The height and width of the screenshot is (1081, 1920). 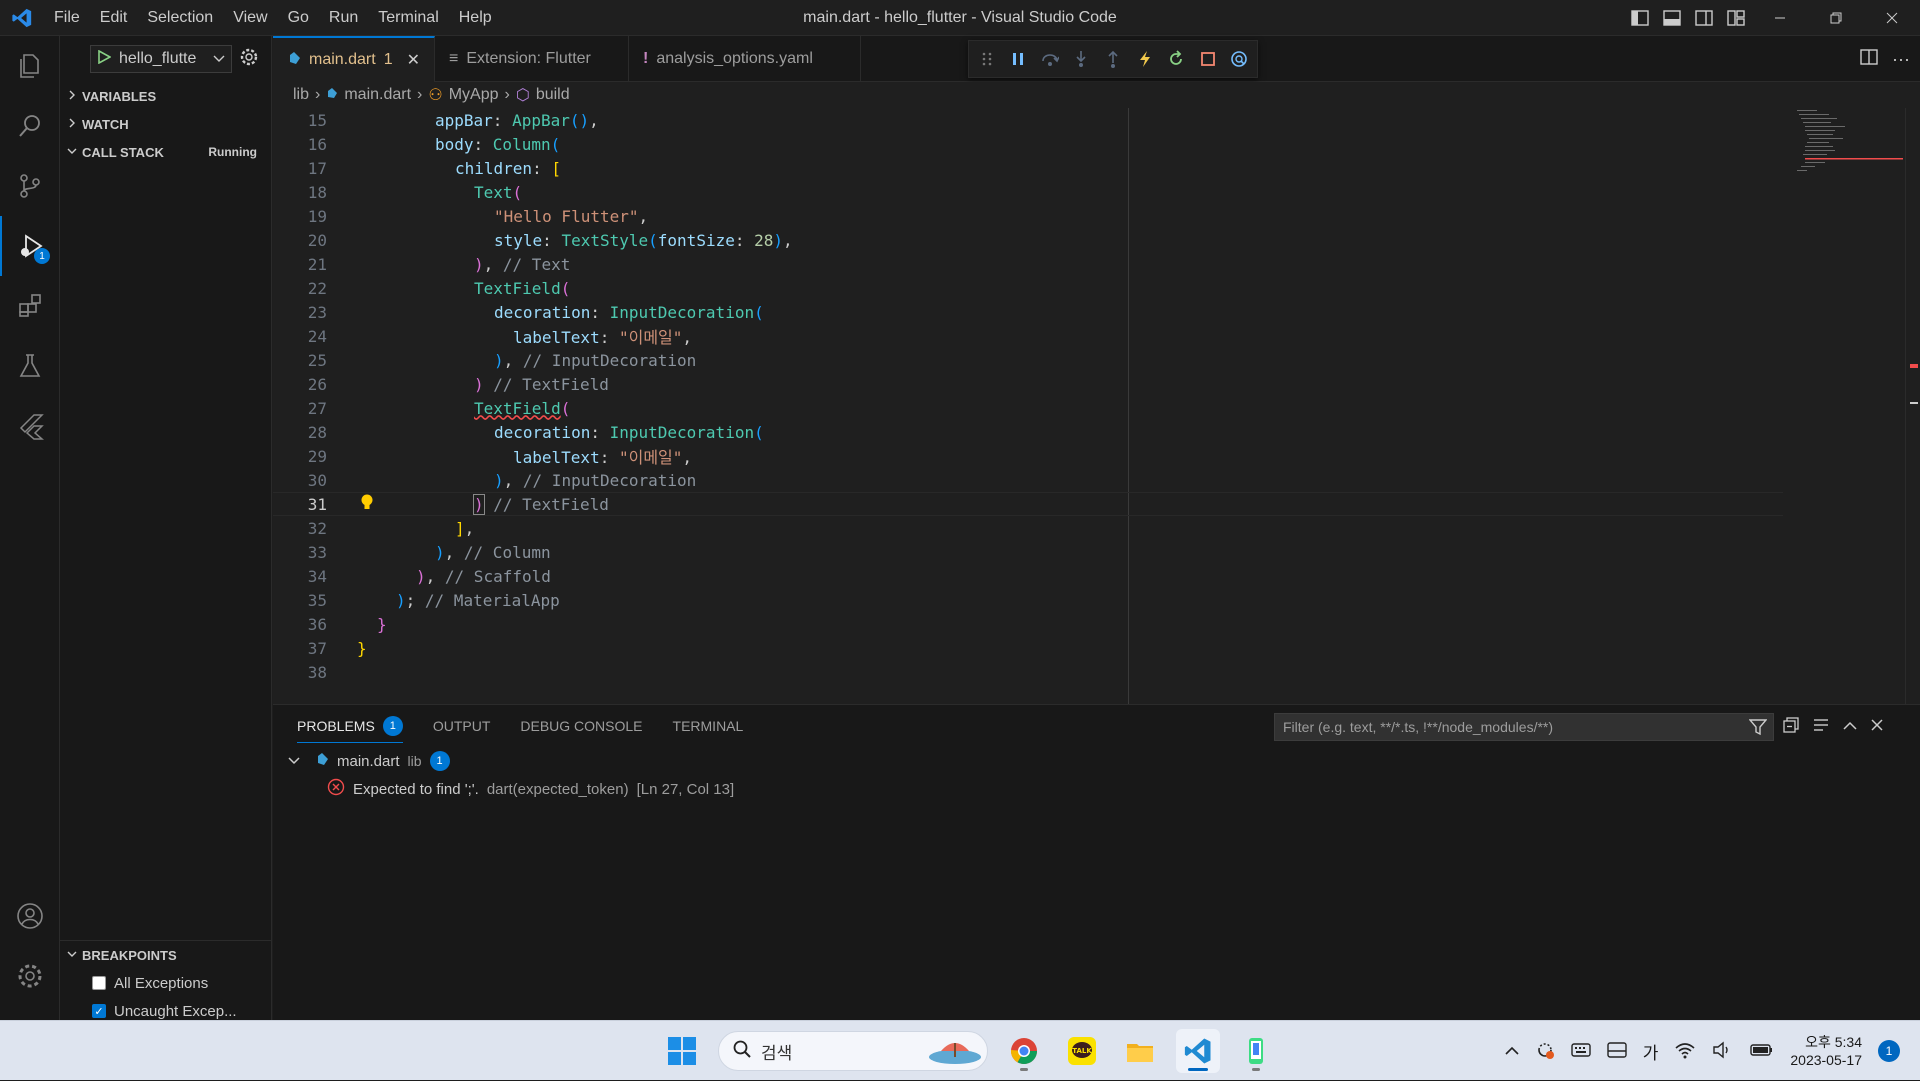 I want to click on step-into-icon, so click(x=1082, y=59).